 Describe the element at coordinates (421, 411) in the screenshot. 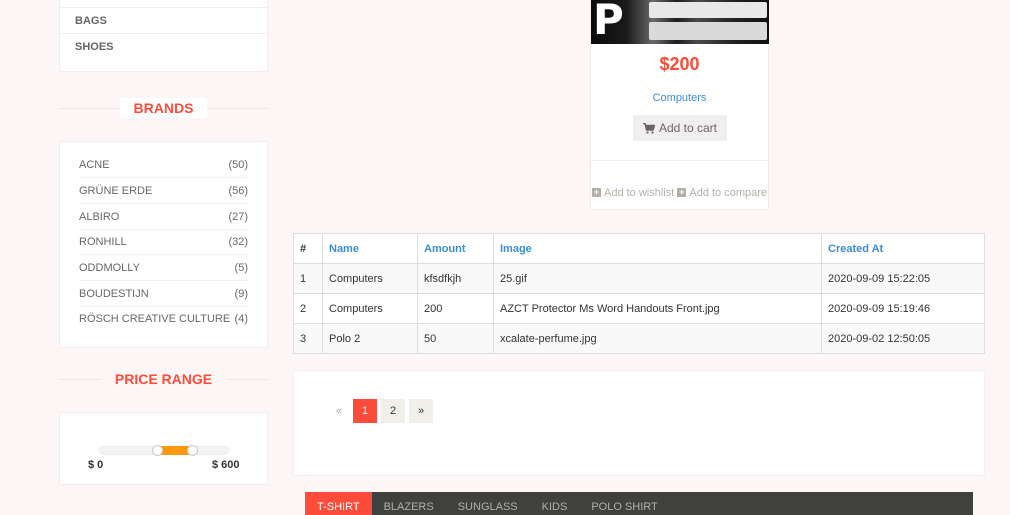

I see `pagination-next: »` at that location.